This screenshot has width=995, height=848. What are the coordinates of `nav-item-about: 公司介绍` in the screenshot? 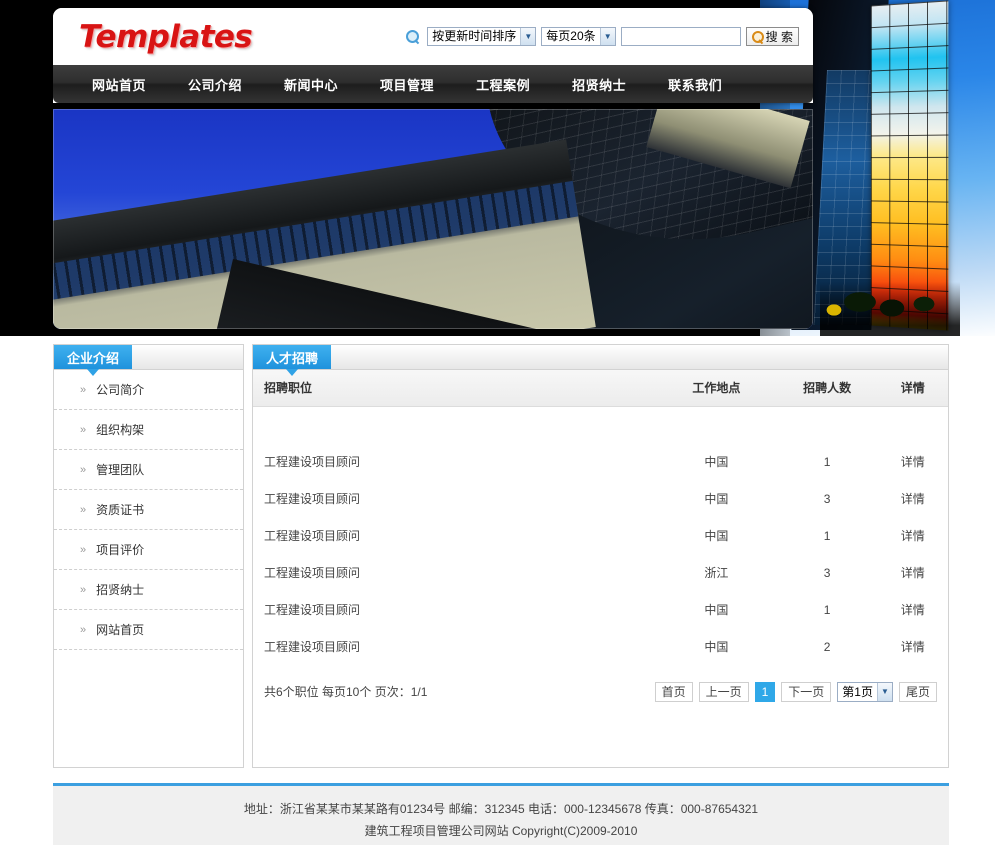 It's located at (215, 84).